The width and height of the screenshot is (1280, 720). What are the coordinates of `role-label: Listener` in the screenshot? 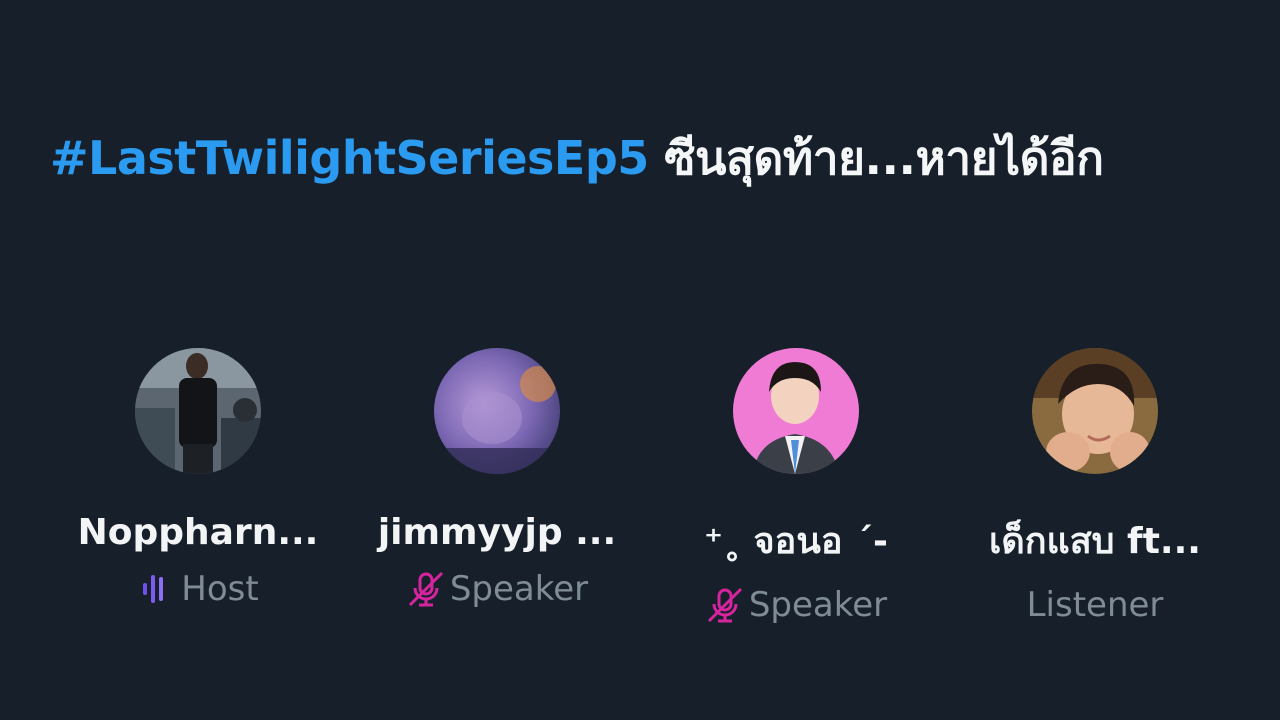 It's located at (1095, 605).